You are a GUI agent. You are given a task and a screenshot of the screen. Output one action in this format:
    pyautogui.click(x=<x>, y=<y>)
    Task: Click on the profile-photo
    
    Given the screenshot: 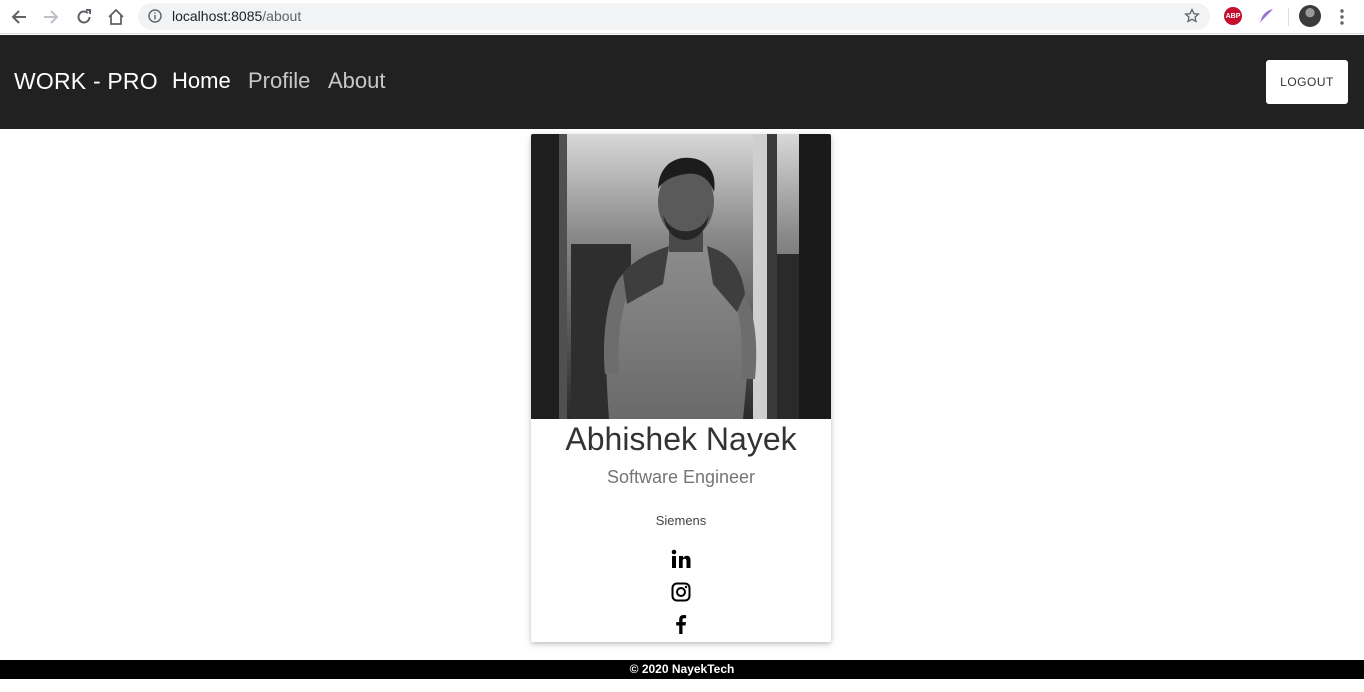 What is the action you would take?
    pyautogui.click(x=681, y=276)
    